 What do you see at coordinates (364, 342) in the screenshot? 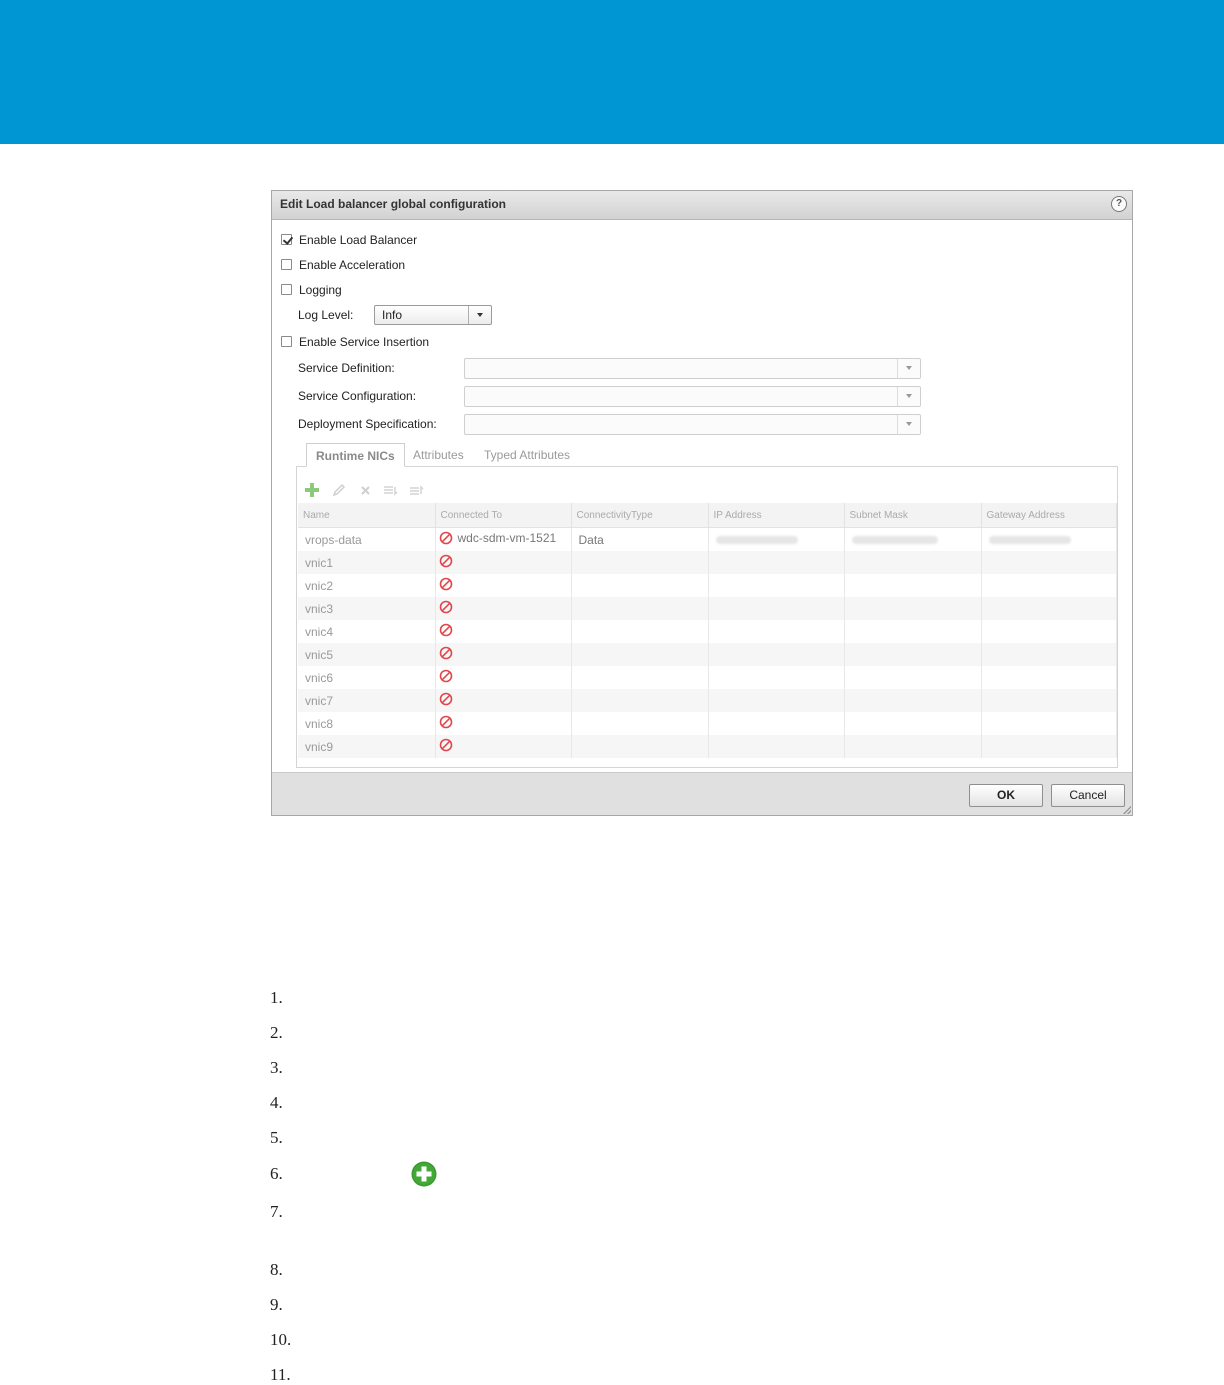
I see `enable-service-insertion-label: Enable Service Insertion` at bounding box center [364, 342].